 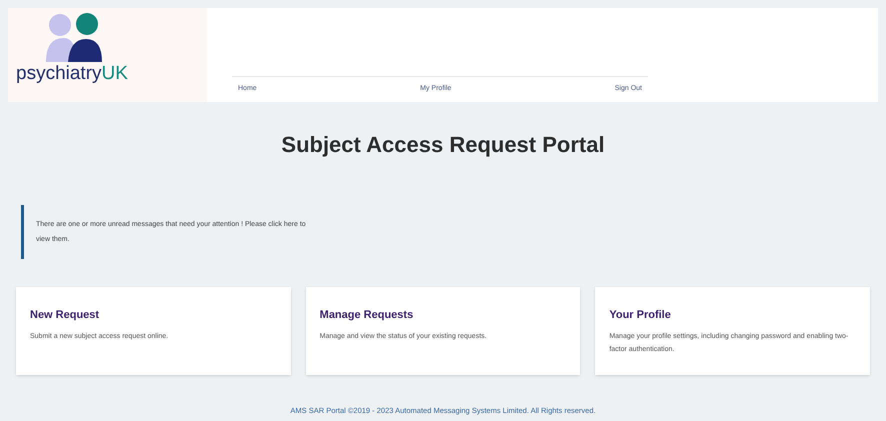 What do you see at coordinates (443, 145) in the screenshot?
I see `page-title: Subject Access Request Portal` at bounding box center [443, 145].